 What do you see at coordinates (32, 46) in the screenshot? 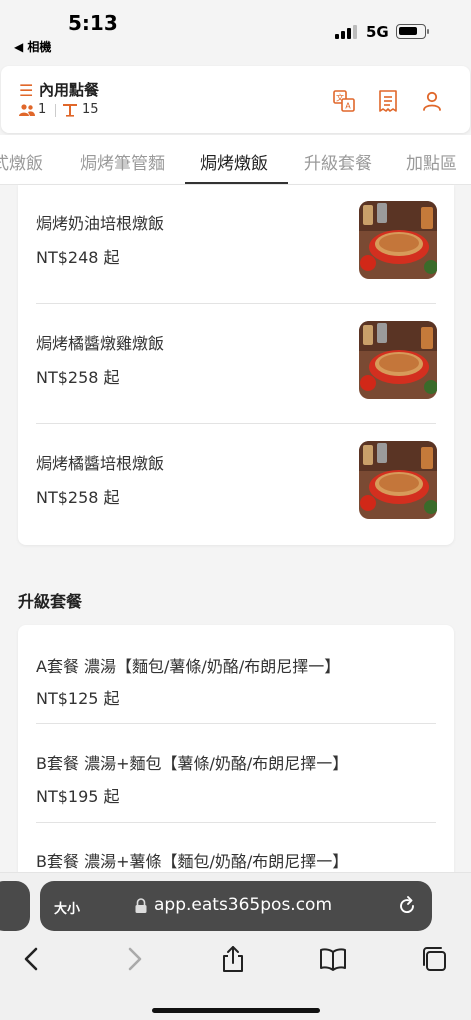
I see `back-to-camera-link: ◀ 相機` at bounding box center [32, 46].